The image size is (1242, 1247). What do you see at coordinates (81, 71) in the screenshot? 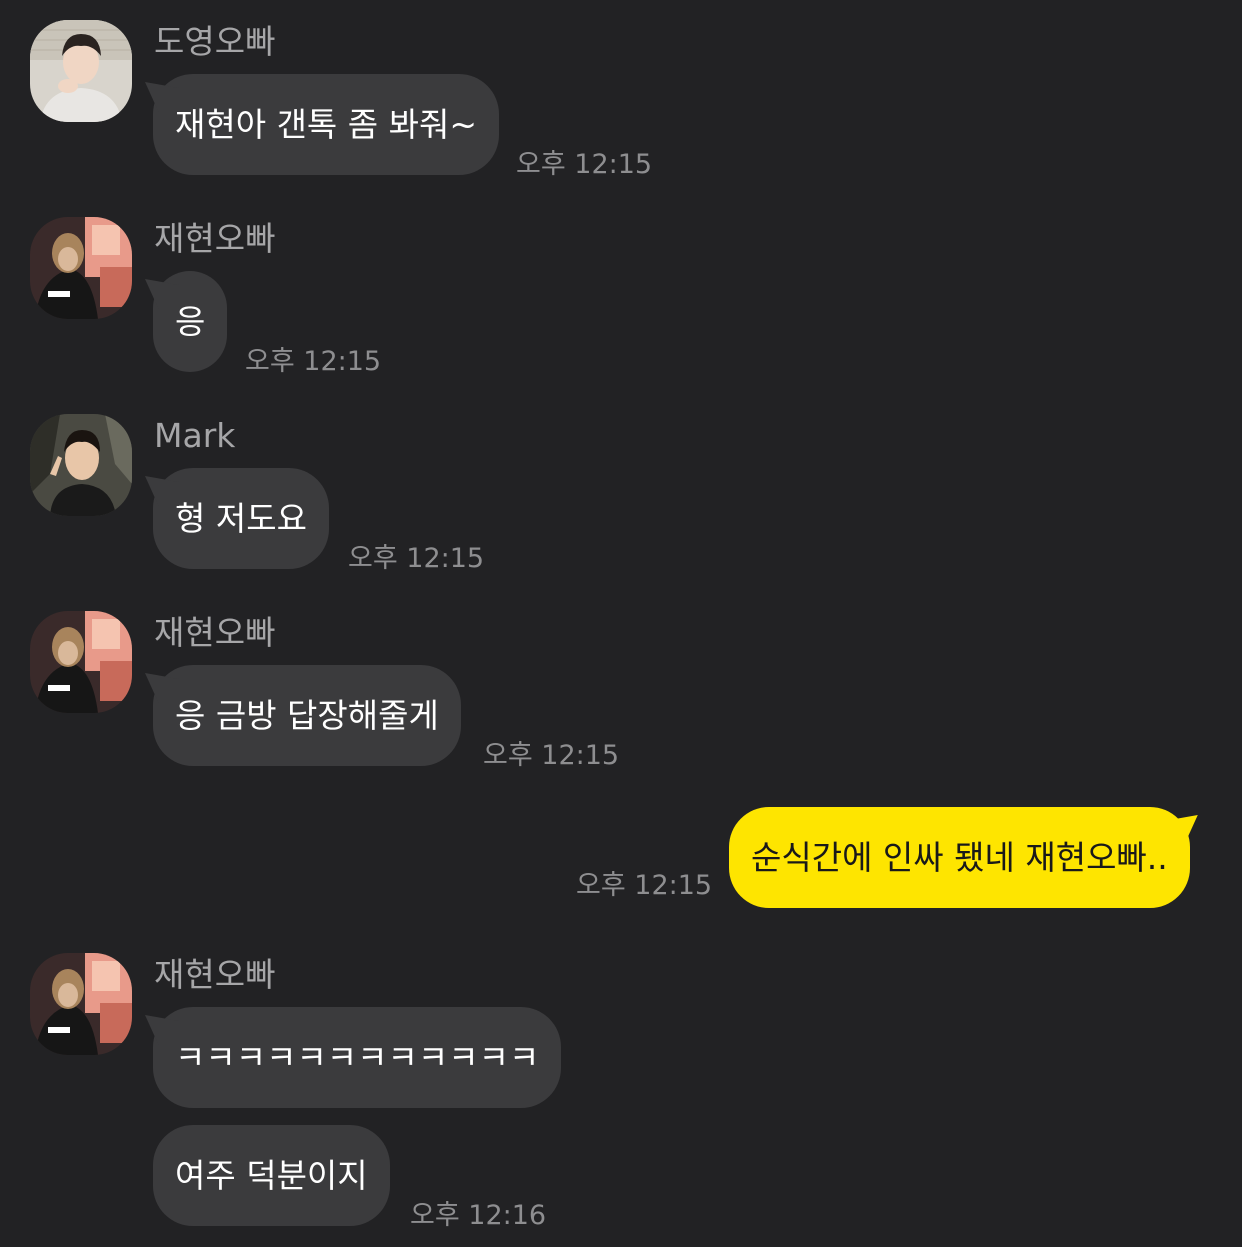
I see `avatar-doyoung` at bounding box center [81, 71].